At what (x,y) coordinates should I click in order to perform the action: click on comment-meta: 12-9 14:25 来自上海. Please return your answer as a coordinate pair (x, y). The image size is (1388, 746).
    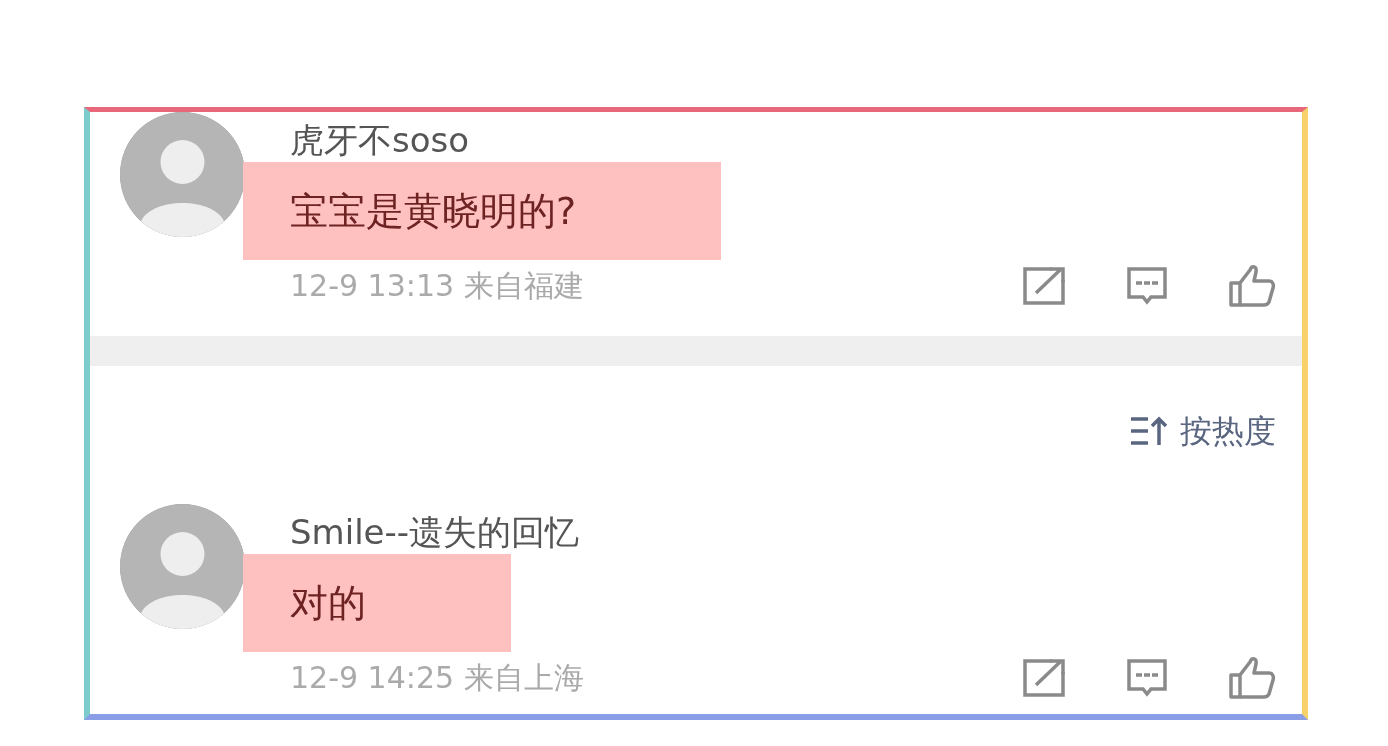
    Looking at the image, I should click on (437, 677).